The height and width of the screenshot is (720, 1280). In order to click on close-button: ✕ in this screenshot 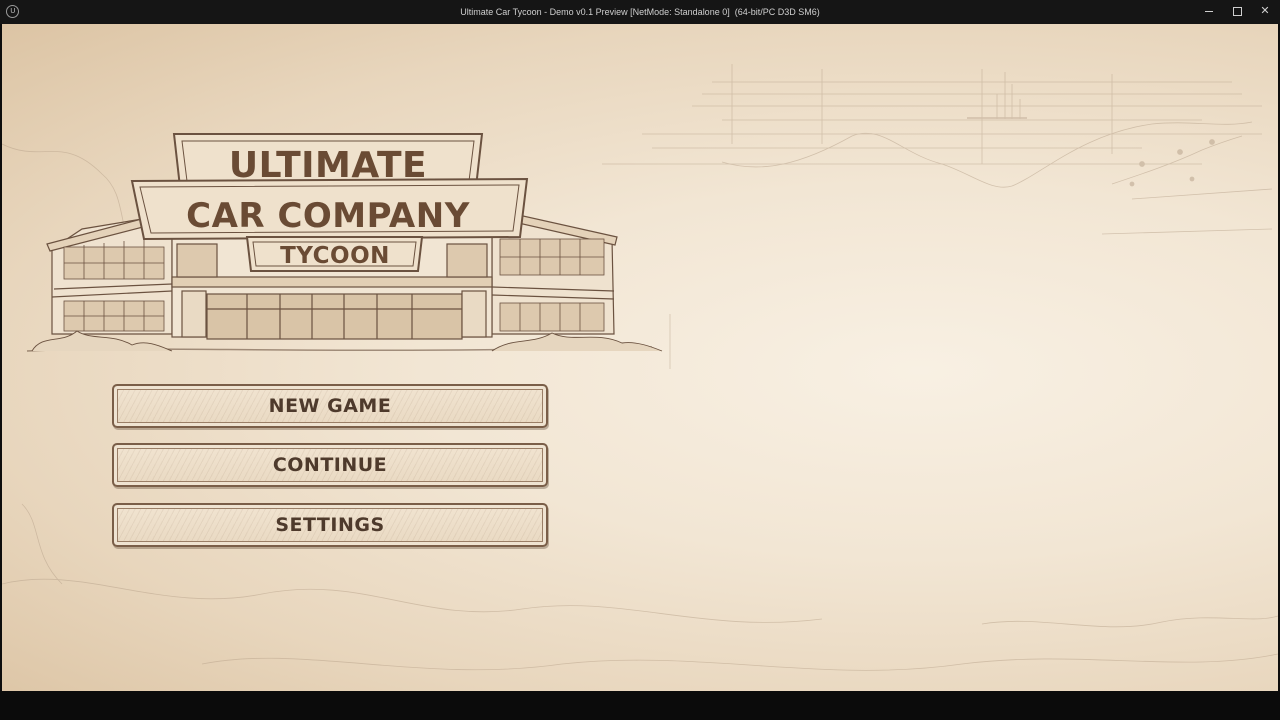, I will do `click(1265, 12)`.